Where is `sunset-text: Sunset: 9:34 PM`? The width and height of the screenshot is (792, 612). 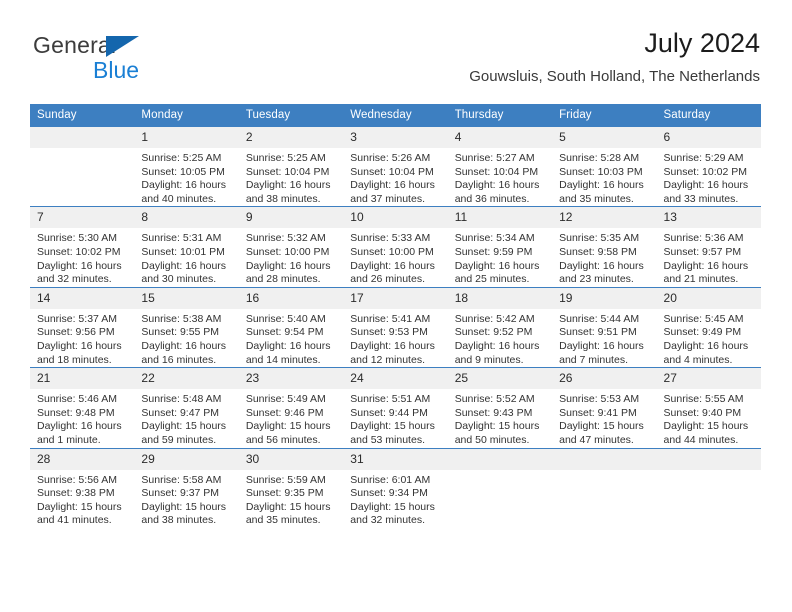
sunset-text: Sunset: 9:34 PM is located at coordinates (389, 493).